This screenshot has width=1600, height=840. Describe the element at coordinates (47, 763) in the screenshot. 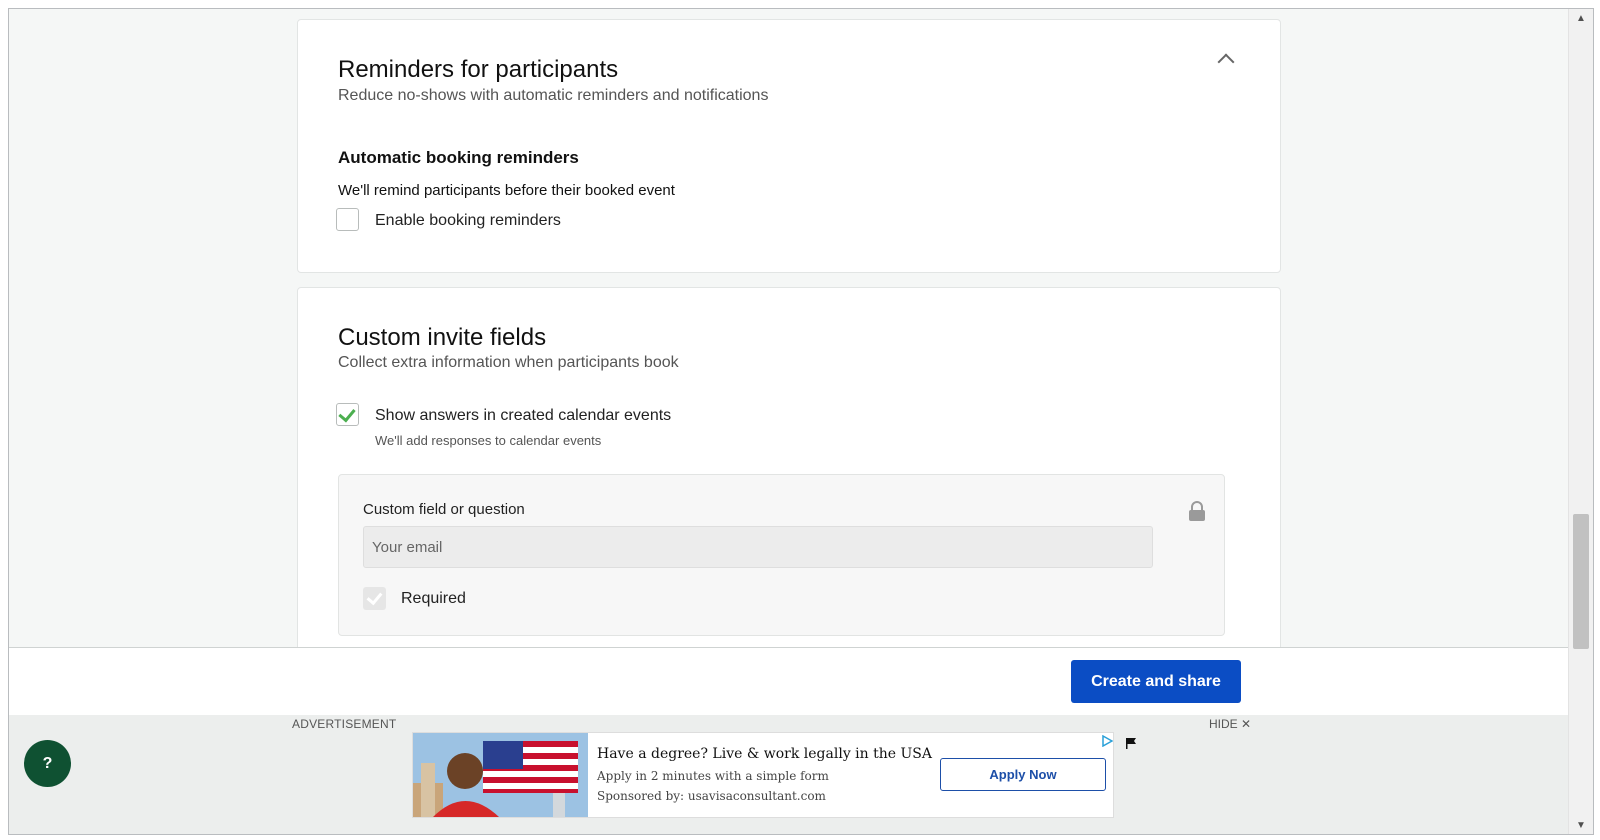

I see `help-button: ?` at that location.